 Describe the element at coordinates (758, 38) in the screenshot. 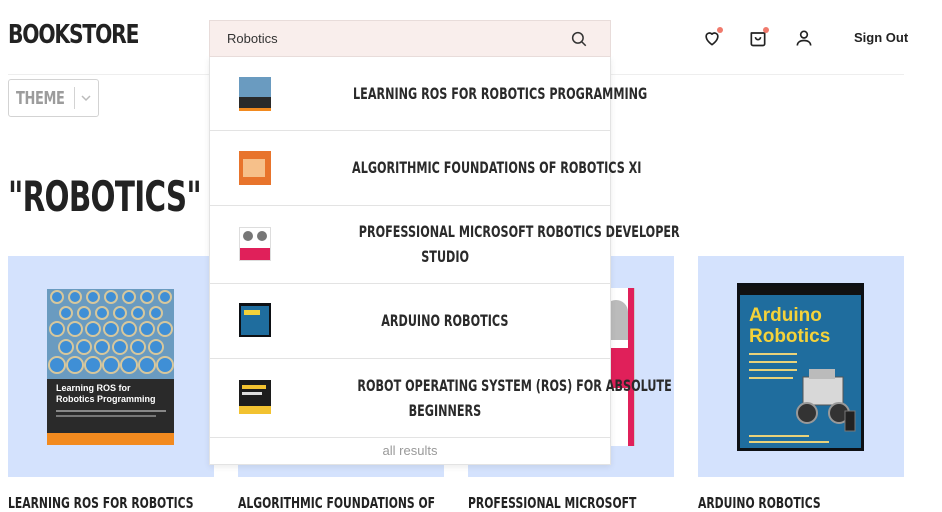

I see `cart-button` at that location.